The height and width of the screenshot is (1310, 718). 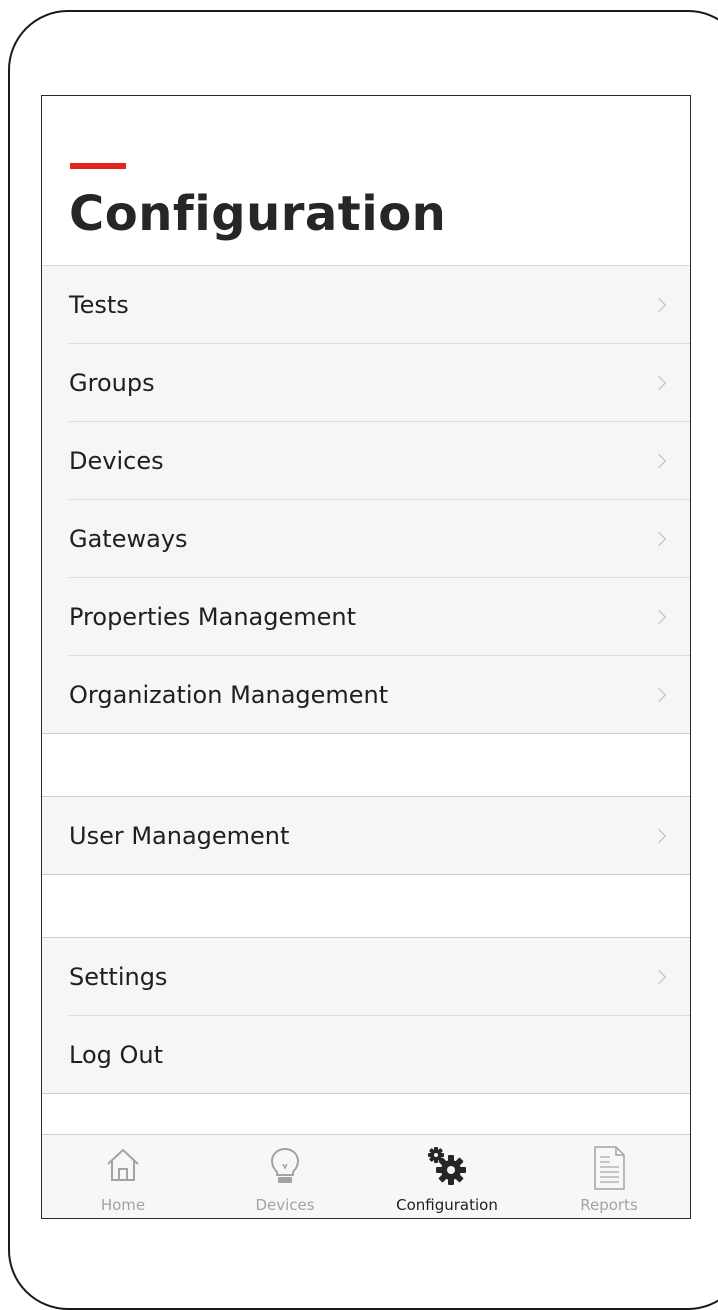 I want to click on menu-item-log-out: Log Out, so click(x=366, y=1055).